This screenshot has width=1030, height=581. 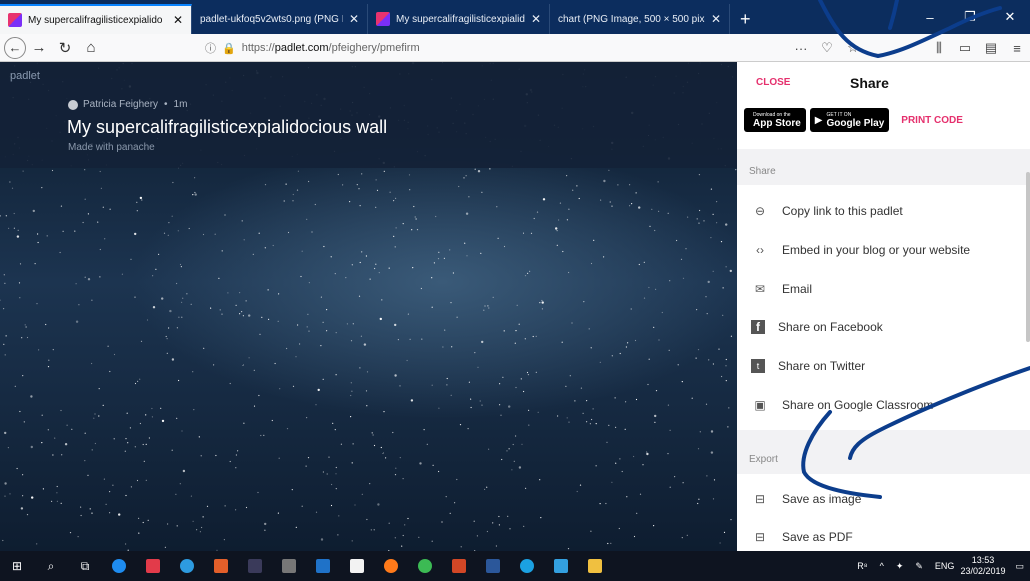 What do you see at coordinates (862, 566) in the screenshot?
I see `people-icon: R⁸` at bounding box center [862, 566].